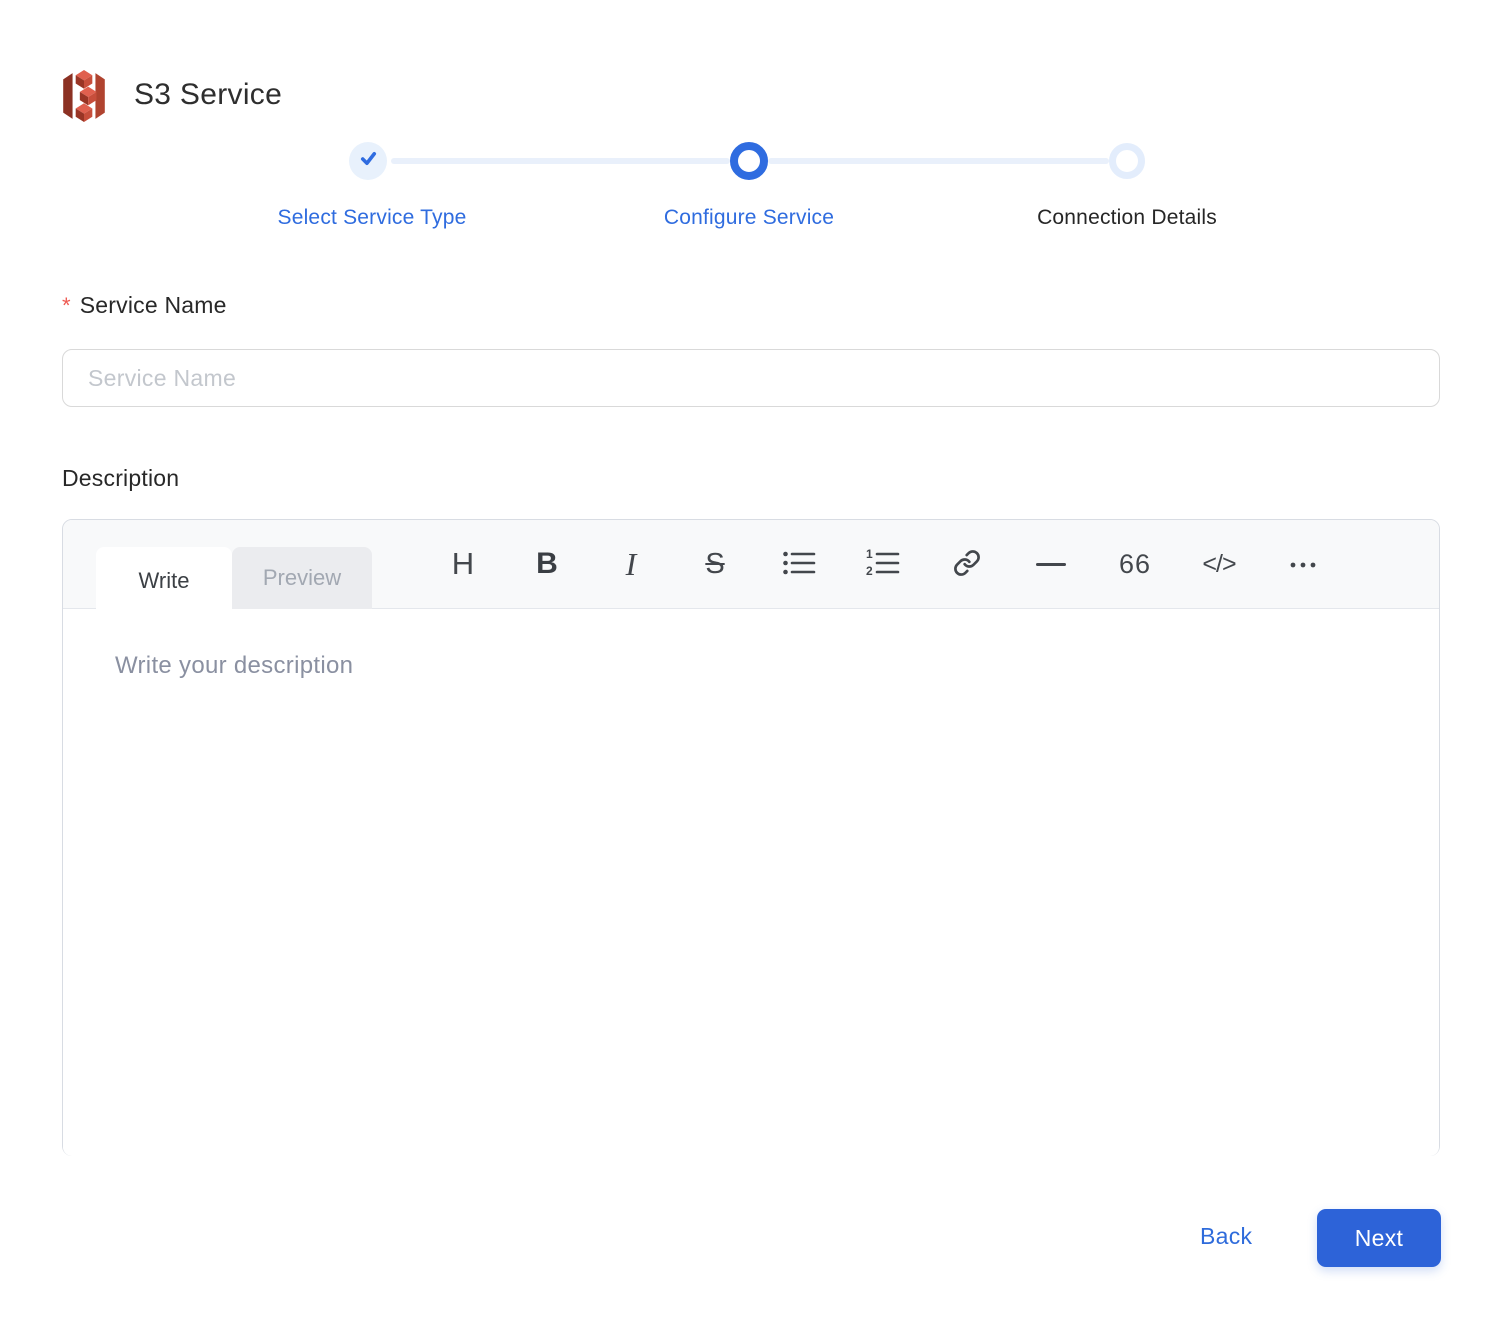  Describe the element at coordinates (749, 217) in the screenshot. I see `step-label-configure-service: Configure Service` at that location.